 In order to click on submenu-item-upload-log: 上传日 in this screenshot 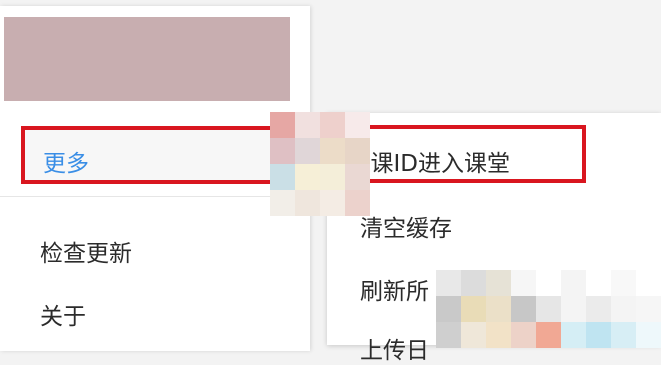, I will do `click(394, 348)`.